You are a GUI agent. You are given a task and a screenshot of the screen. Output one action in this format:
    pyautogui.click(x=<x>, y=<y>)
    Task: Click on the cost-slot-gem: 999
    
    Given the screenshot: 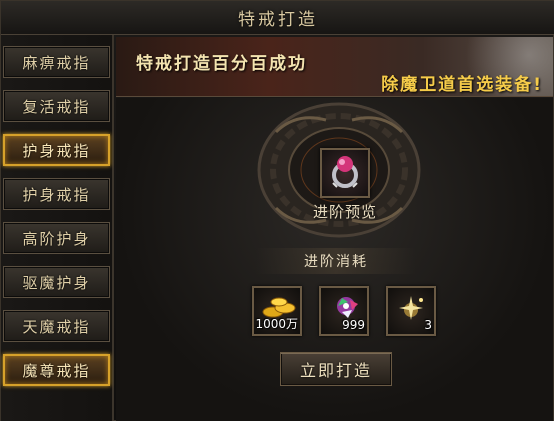 What is the action you would take?
    pyautogui.click(x=344, y=311)
    